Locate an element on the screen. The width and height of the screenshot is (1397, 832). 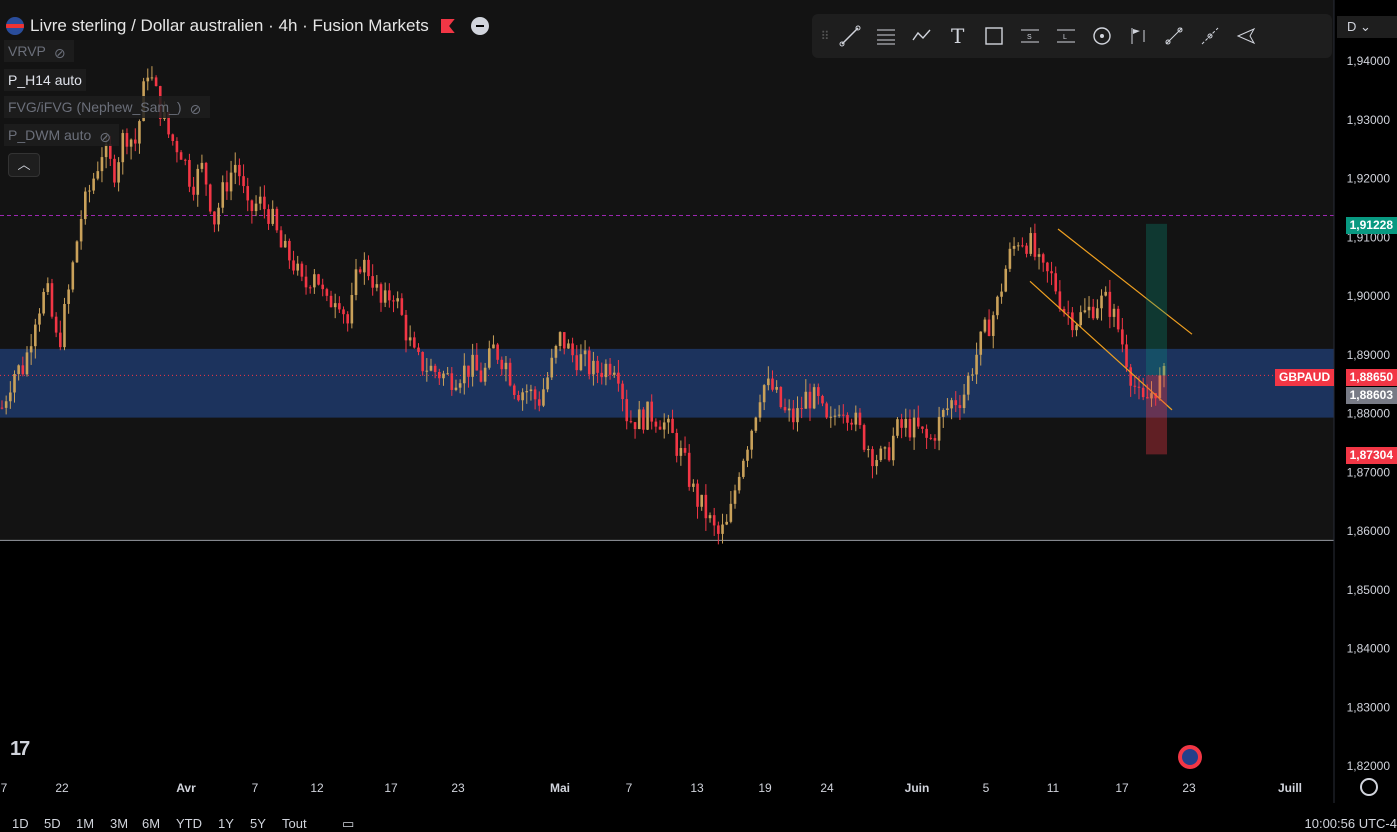
price-tick-label: 1,83000 is located at coordinates (1369, 707).